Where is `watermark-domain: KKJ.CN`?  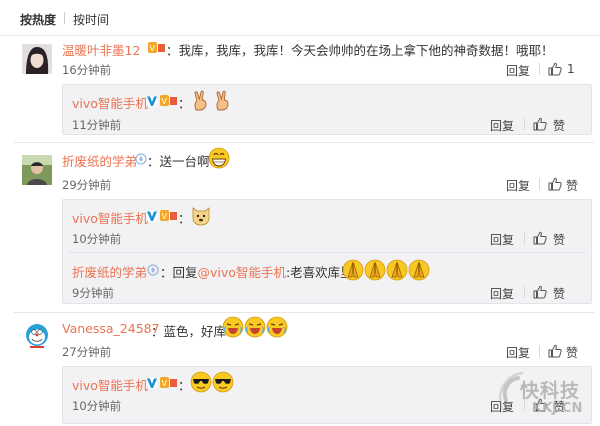
watermark-domain: KKJ.CN is located at coordinates (557, 408).